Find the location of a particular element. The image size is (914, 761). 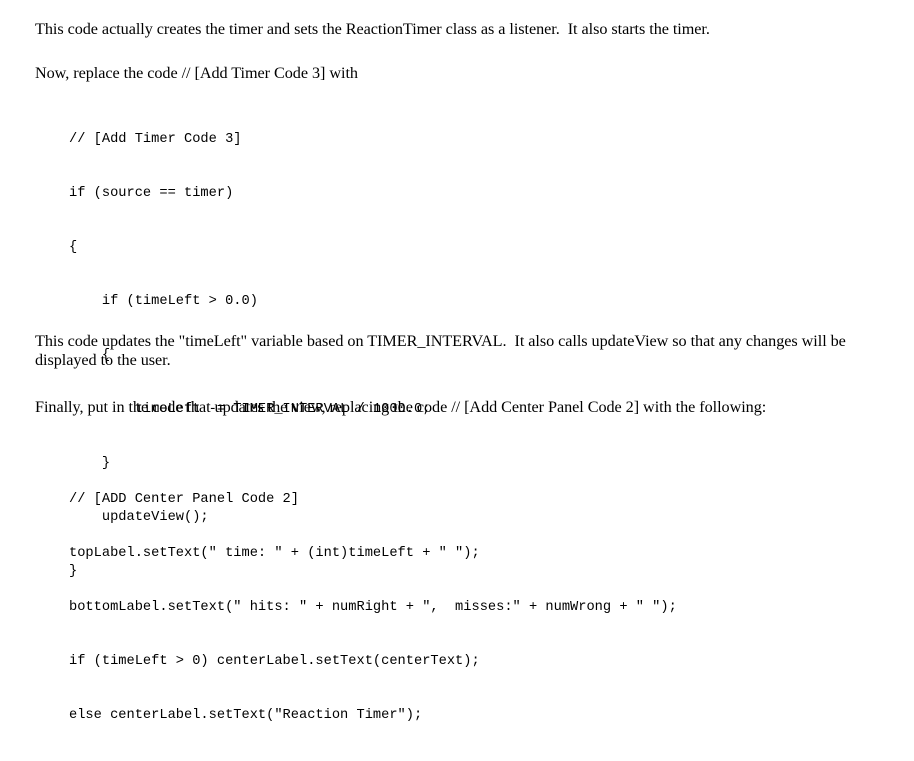

code-line: // [Add Timer Code 3] is located at coordinates (155, 139).